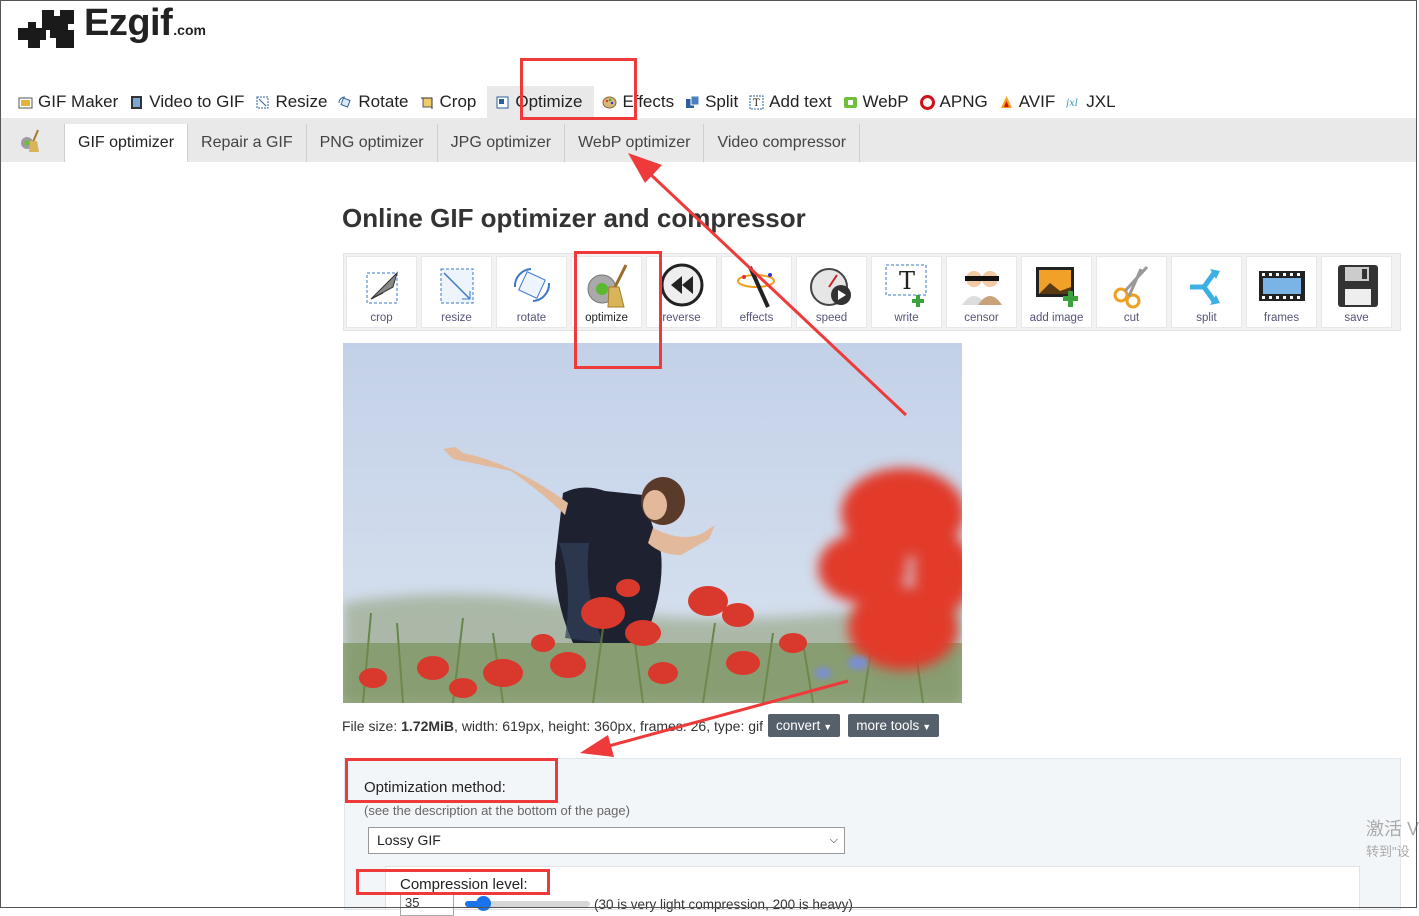  I want to click on file-size-value: 1.72MiB, so click(428, 725).